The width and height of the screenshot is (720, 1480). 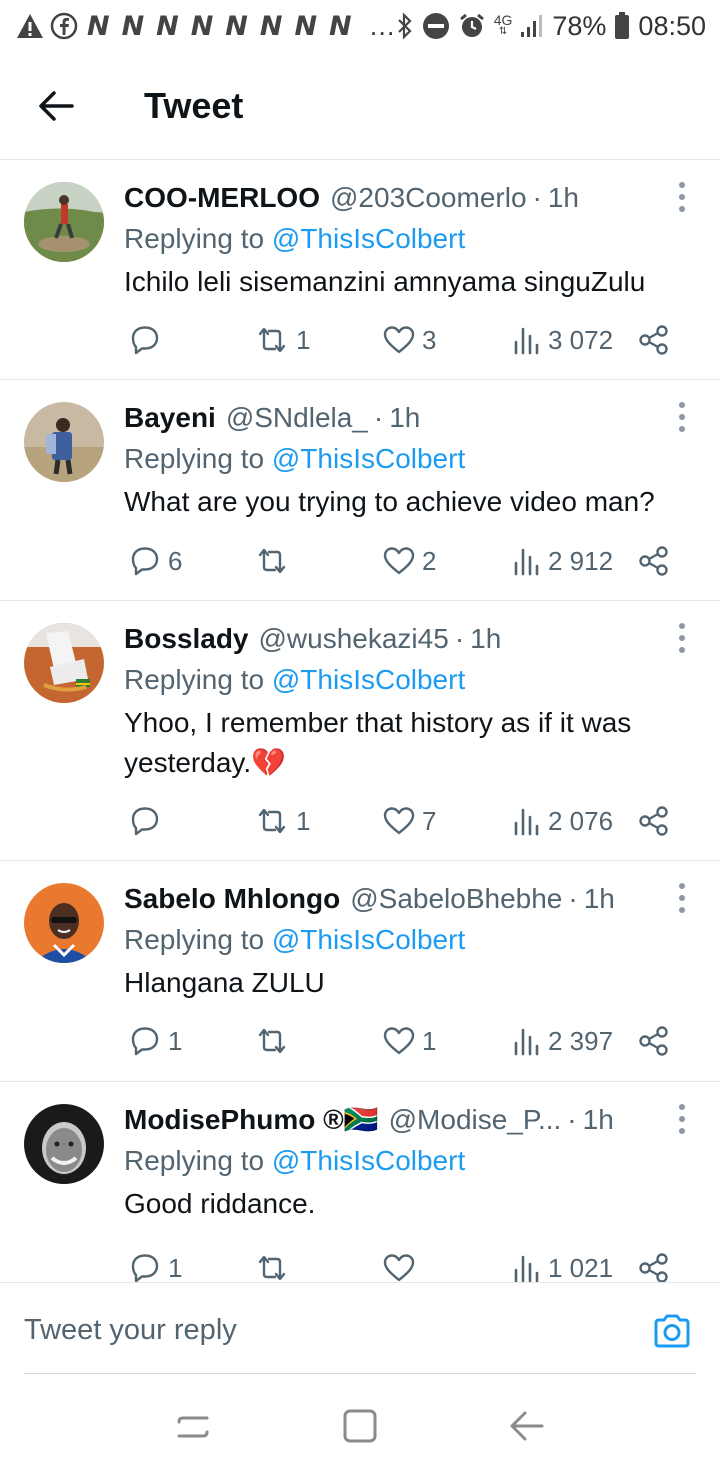 What do you see at coordinates (409, 821) in the screenshot?
I see `like-button: 7` at bounding box center [409, 821].